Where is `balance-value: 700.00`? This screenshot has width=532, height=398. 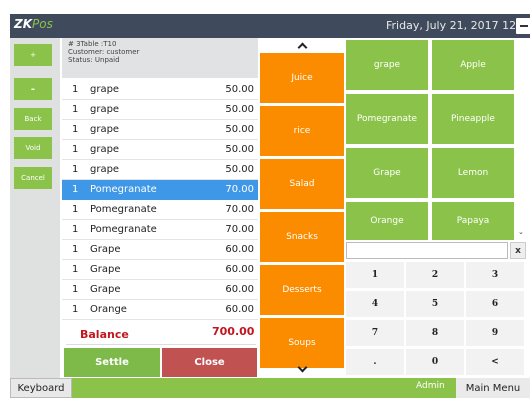 balance-value: 700.00 is located at coordinates (233, 331).